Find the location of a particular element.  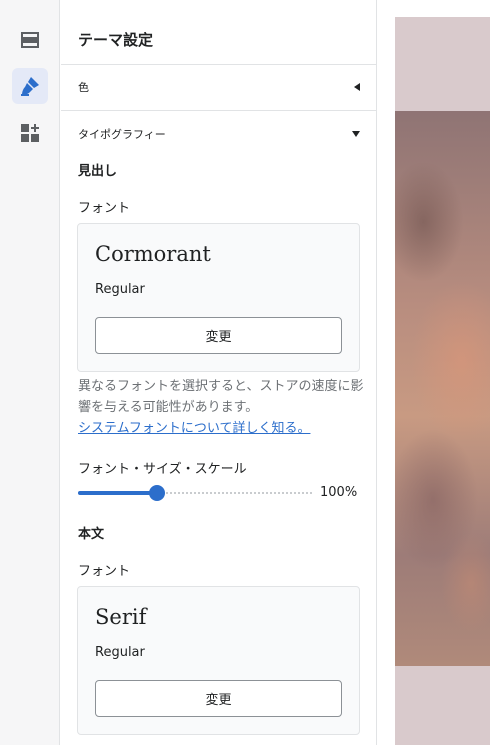

preview-hero-image is located at coordinates (442, 388).